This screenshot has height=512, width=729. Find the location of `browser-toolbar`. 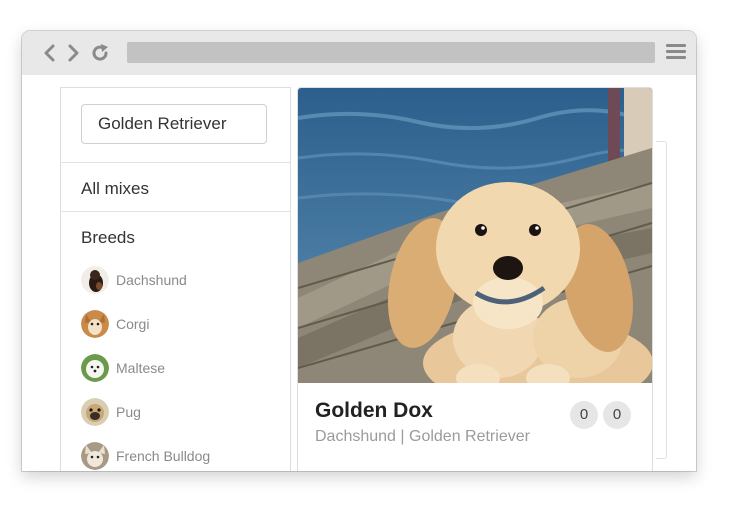

browser-toolbar is located at coordinates (359, 53).